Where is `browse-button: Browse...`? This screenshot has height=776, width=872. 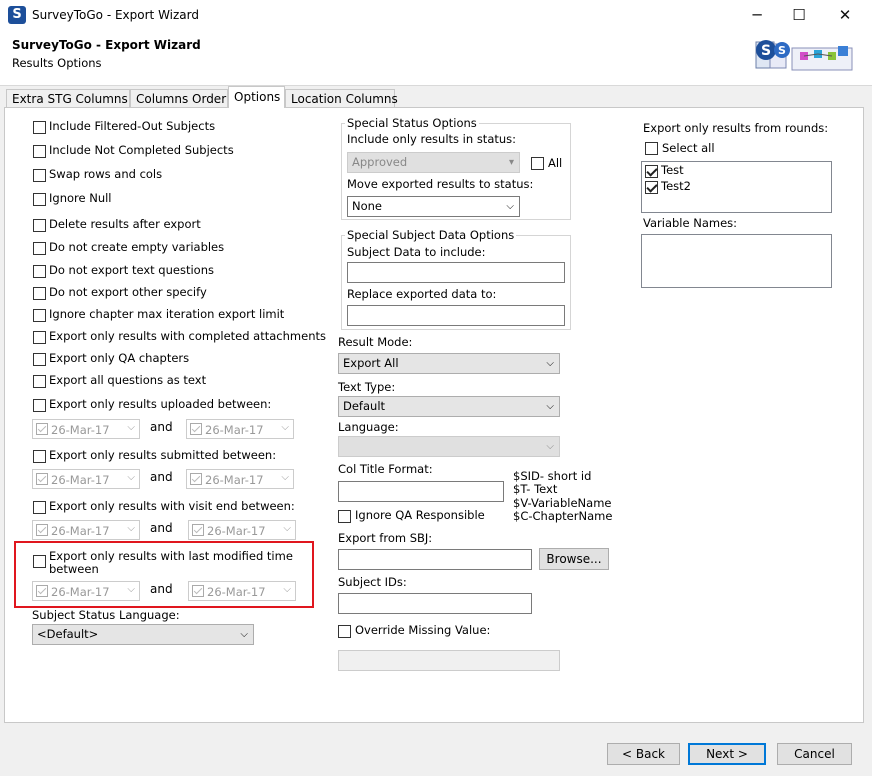 browse-button: Browse... is located at coordinates (574, 559).